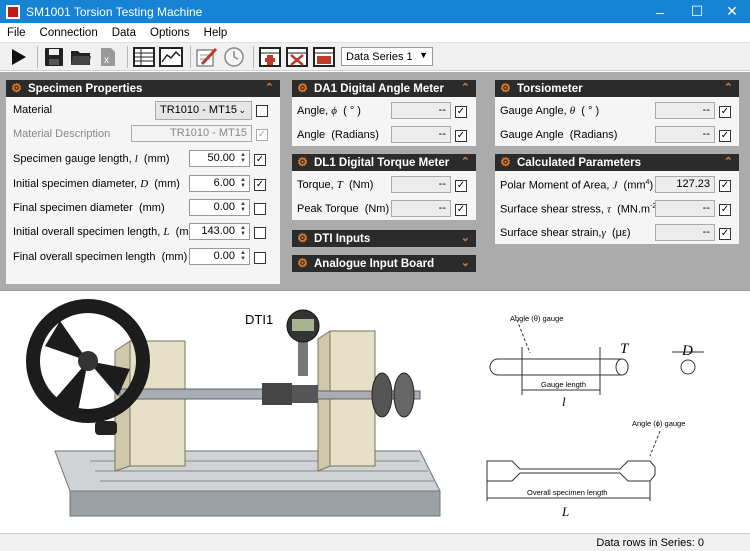  What do you see at coordinates (384, 238) in the screenshot?
I see `panel-header: ⚙ DTI Inputs ⌄` at bounding box center [384, 238].